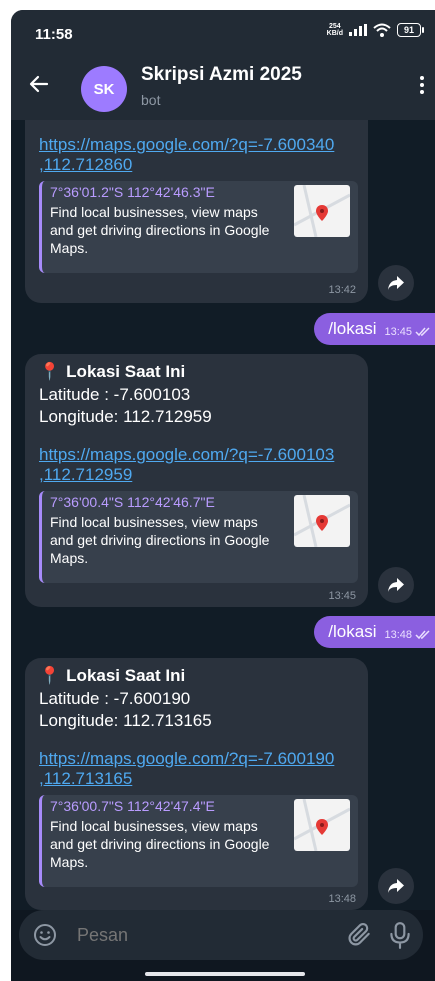 This screenshot has width=435, height=981. What do you see at coordinates (151, 100) in the screenshot?
I see `chat-subtitle: bot` at bounding box center [151, 100].